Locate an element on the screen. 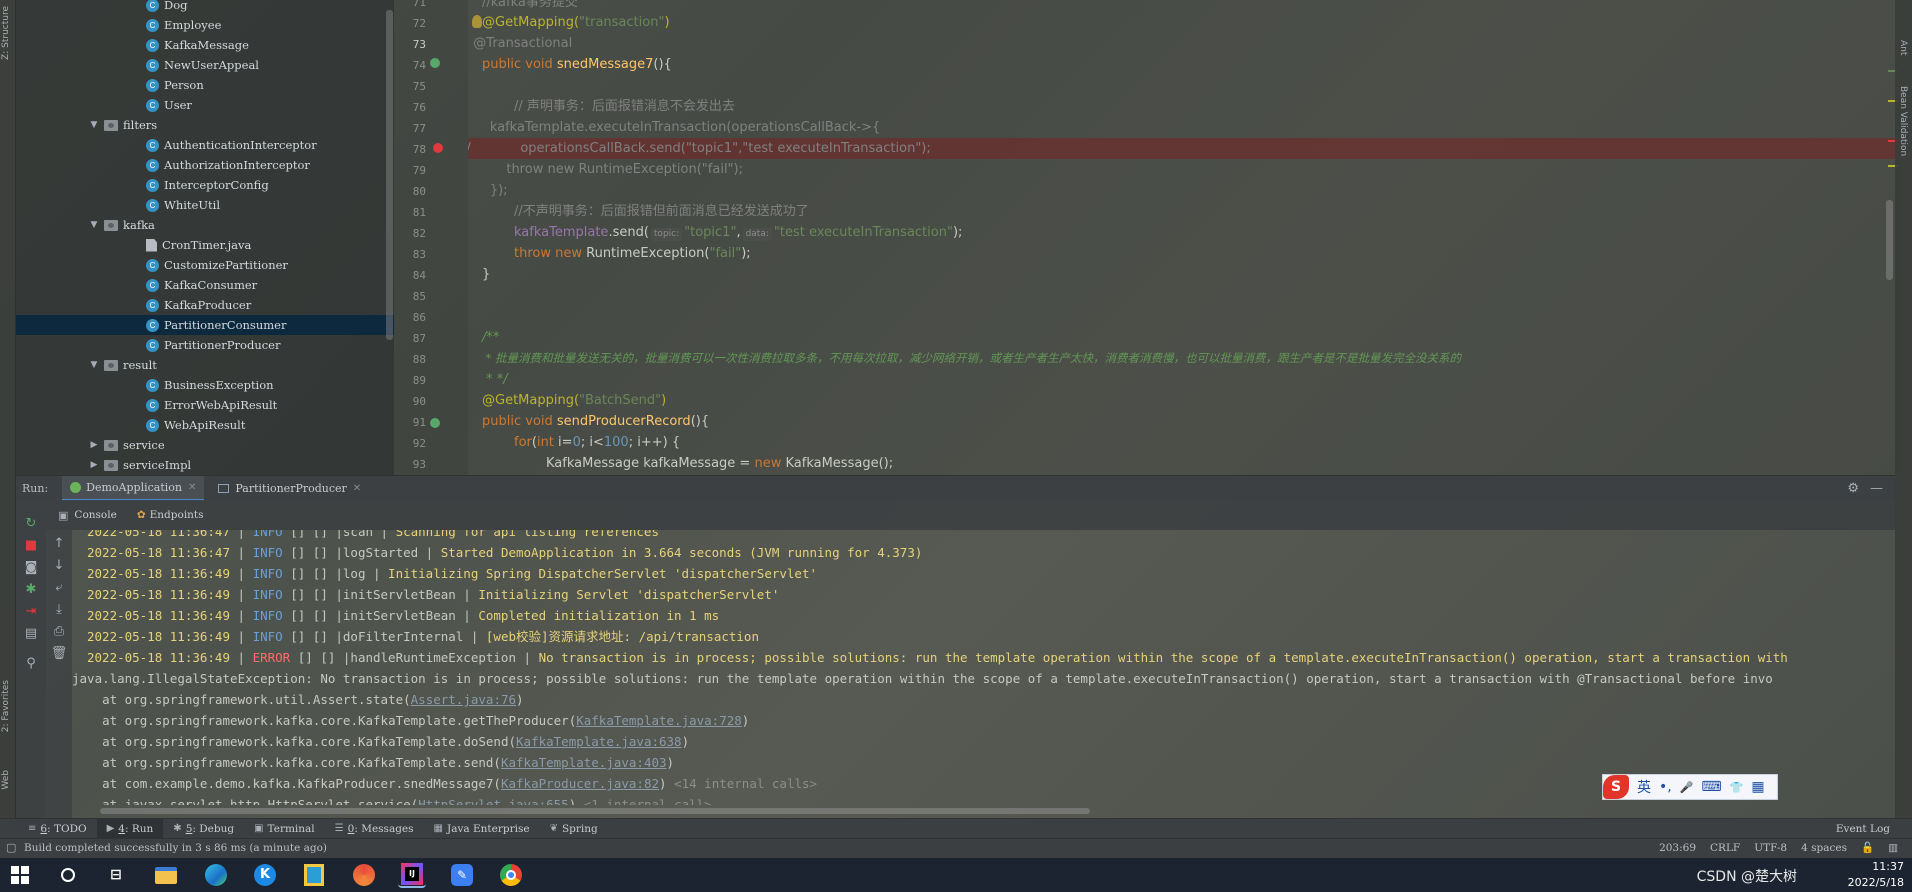 The width and height of the screenshot is (1912, 892). cursor-position: 203:69 is located at coordinates (1677, 848).